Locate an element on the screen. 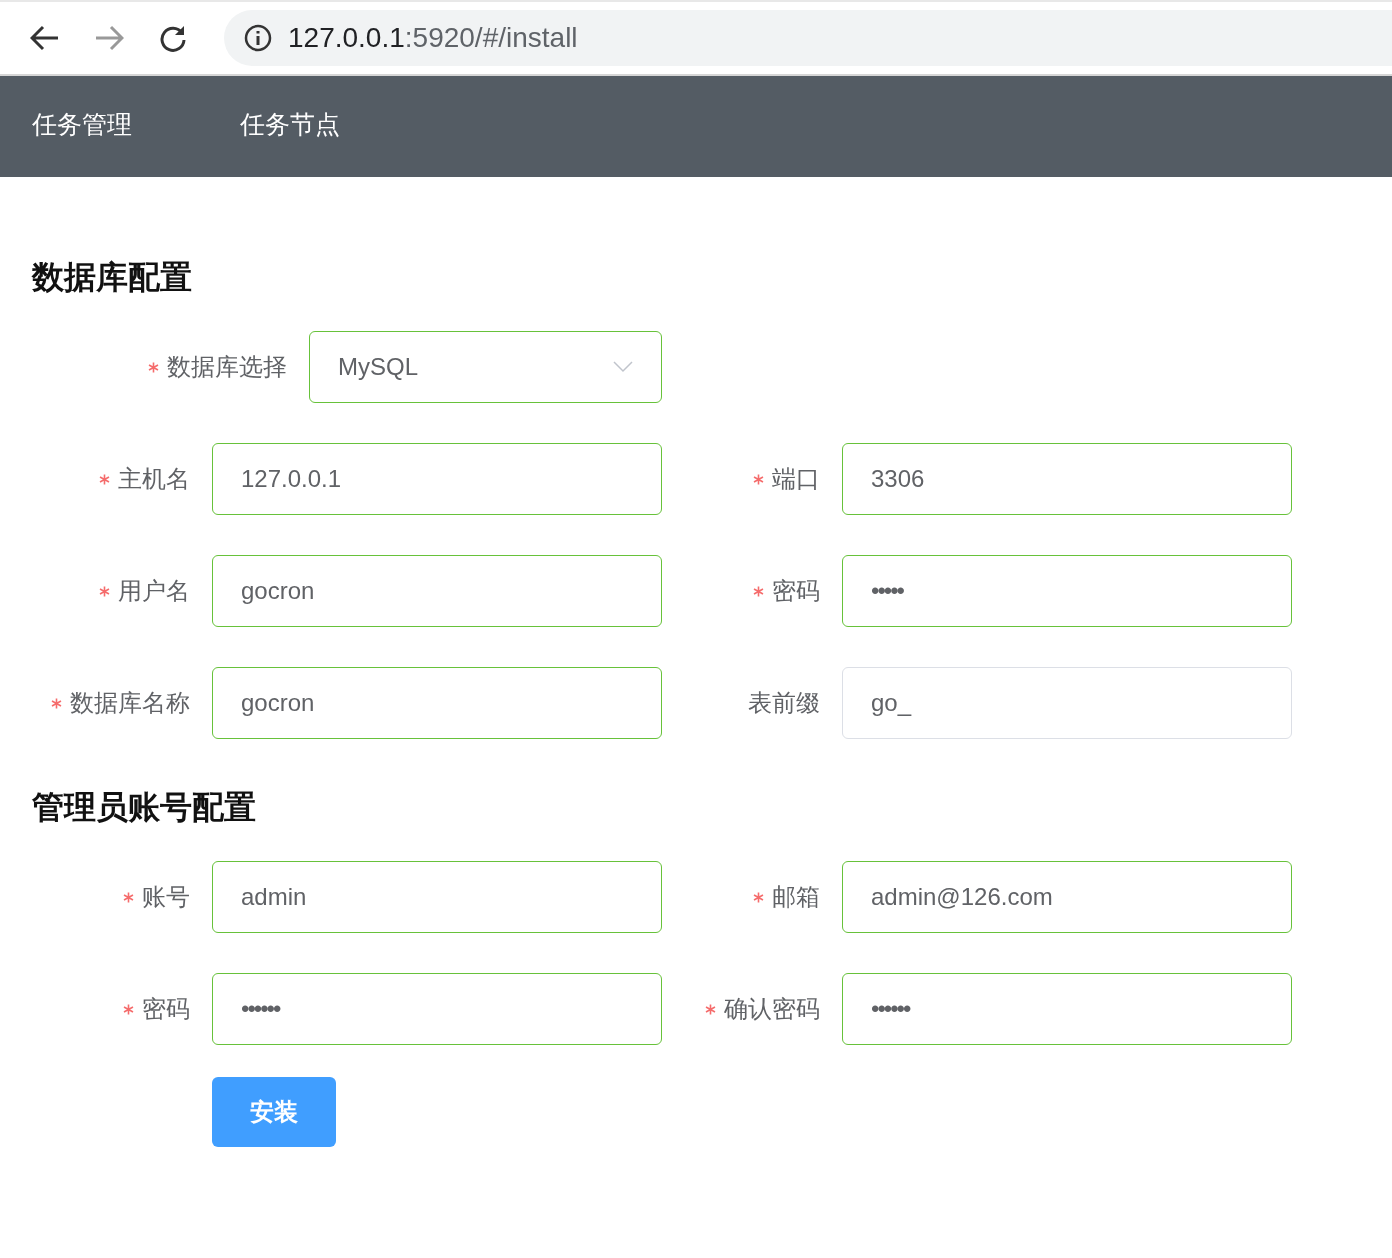  section-title: 管理员账号配置 is located at coordinates (144, 807).